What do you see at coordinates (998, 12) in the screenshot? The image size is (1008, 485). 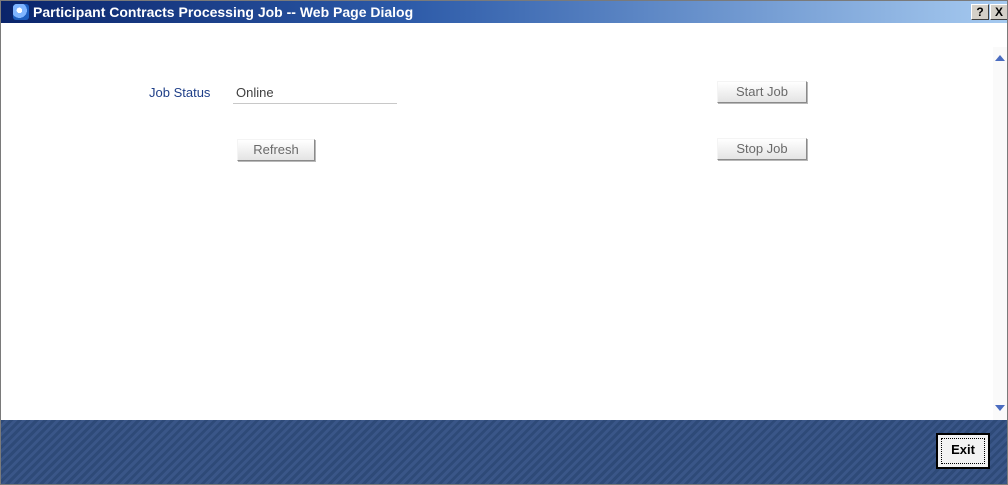 I see `close-button: X` at bounding box center [998, 12].